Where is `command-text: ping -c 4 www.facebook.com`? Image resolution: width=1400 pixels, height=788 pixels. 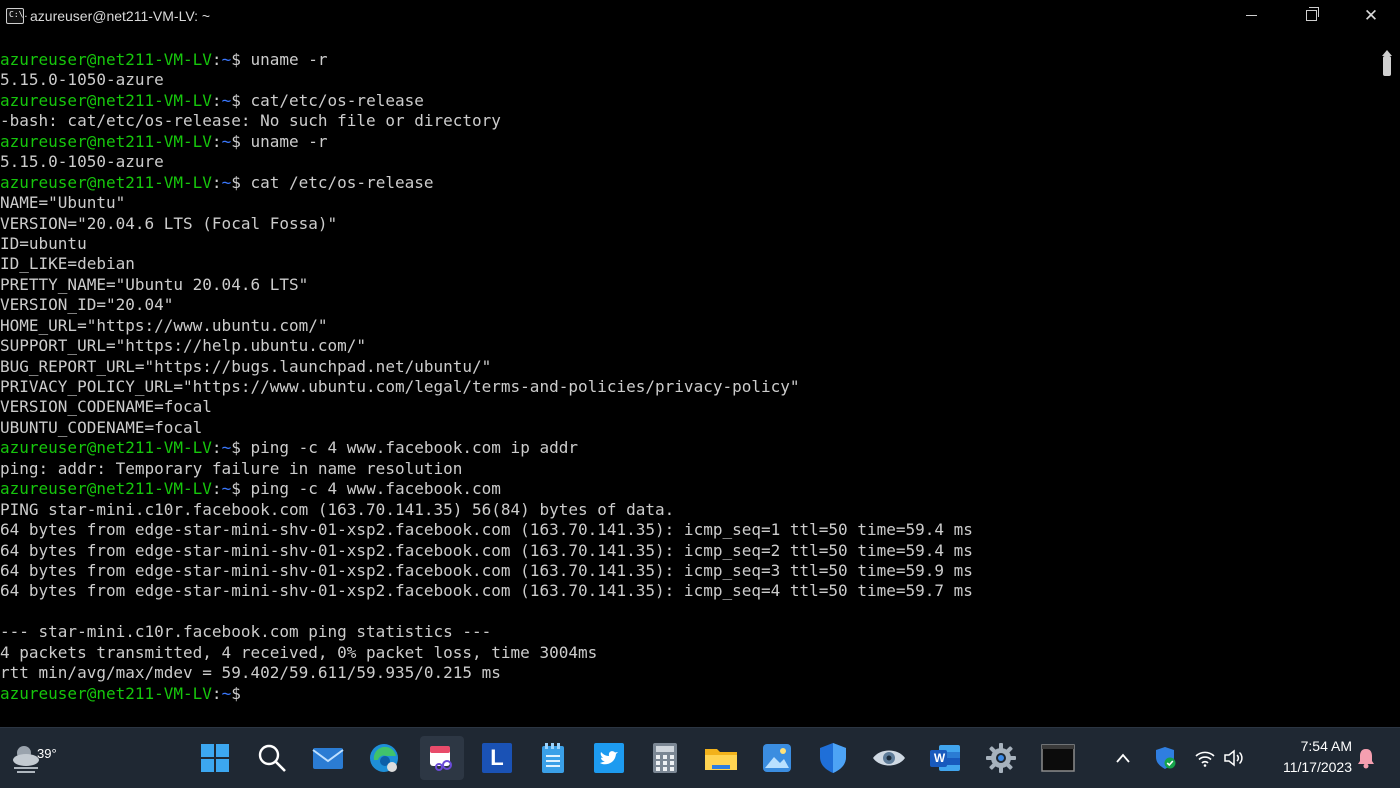 command-text: ping -c 4 www.facebook.com is located at coordinates (375, 489).